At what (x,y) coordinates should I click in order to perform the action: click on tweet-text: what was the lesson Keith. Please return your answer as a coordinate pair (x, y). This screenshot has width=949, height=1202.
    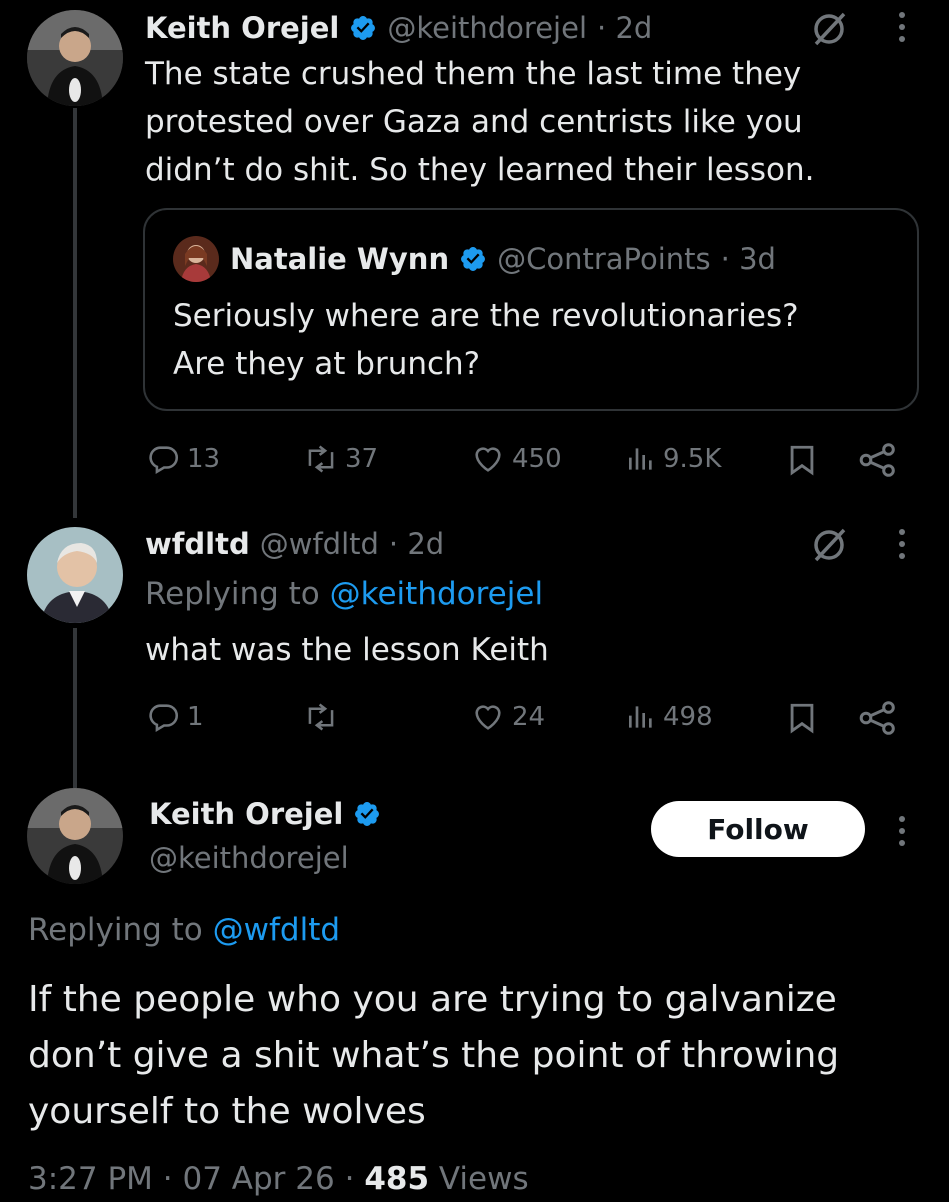
    Looking at the image, I should click on (347, 650).